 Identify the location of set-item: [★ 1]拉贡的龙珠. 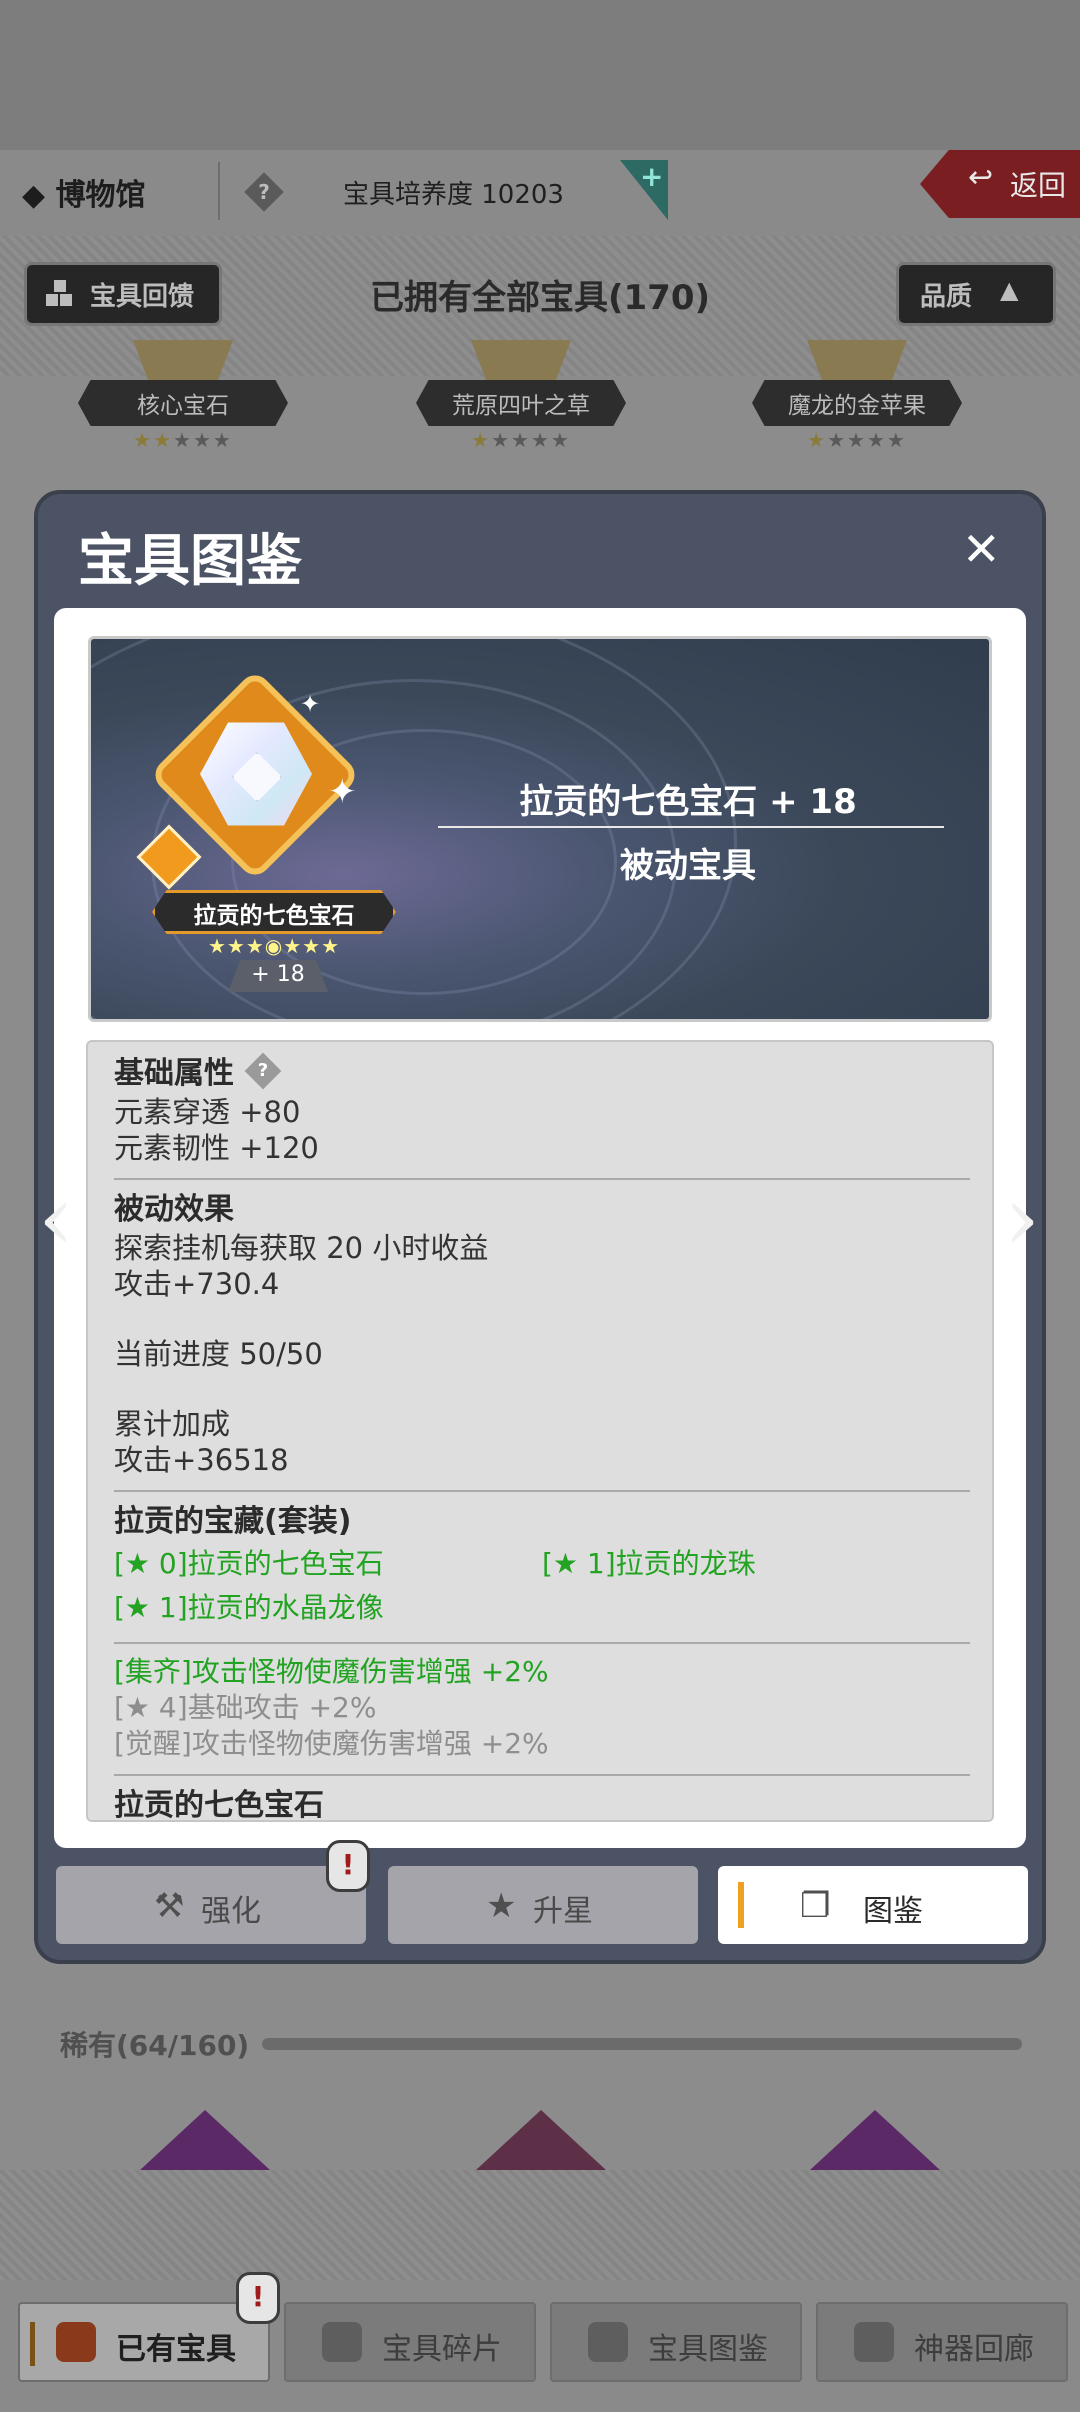
(649, 1563).